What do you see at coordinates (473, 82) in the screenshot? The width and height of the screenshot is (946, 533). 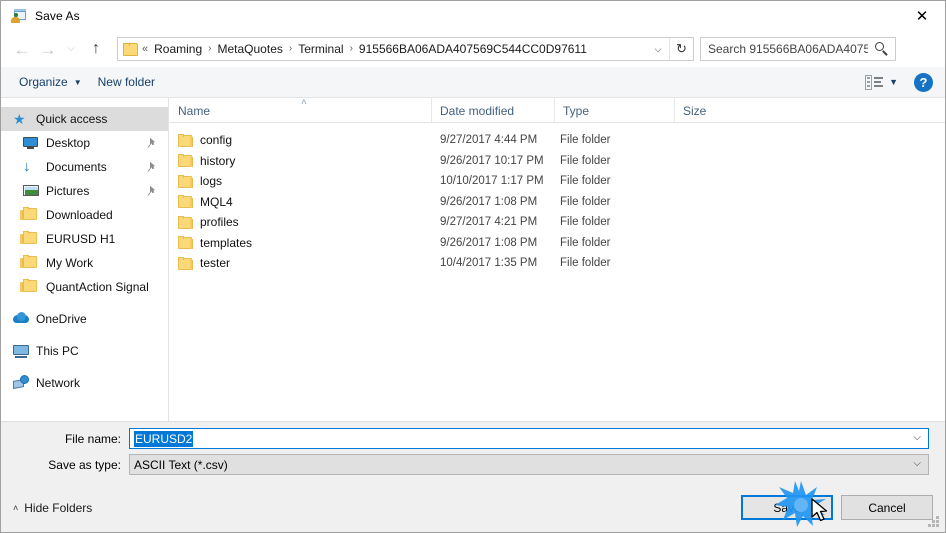 I see `command-toolbar: Organize ▼ New folder ▼ ?` at bounding box center [473, 82].